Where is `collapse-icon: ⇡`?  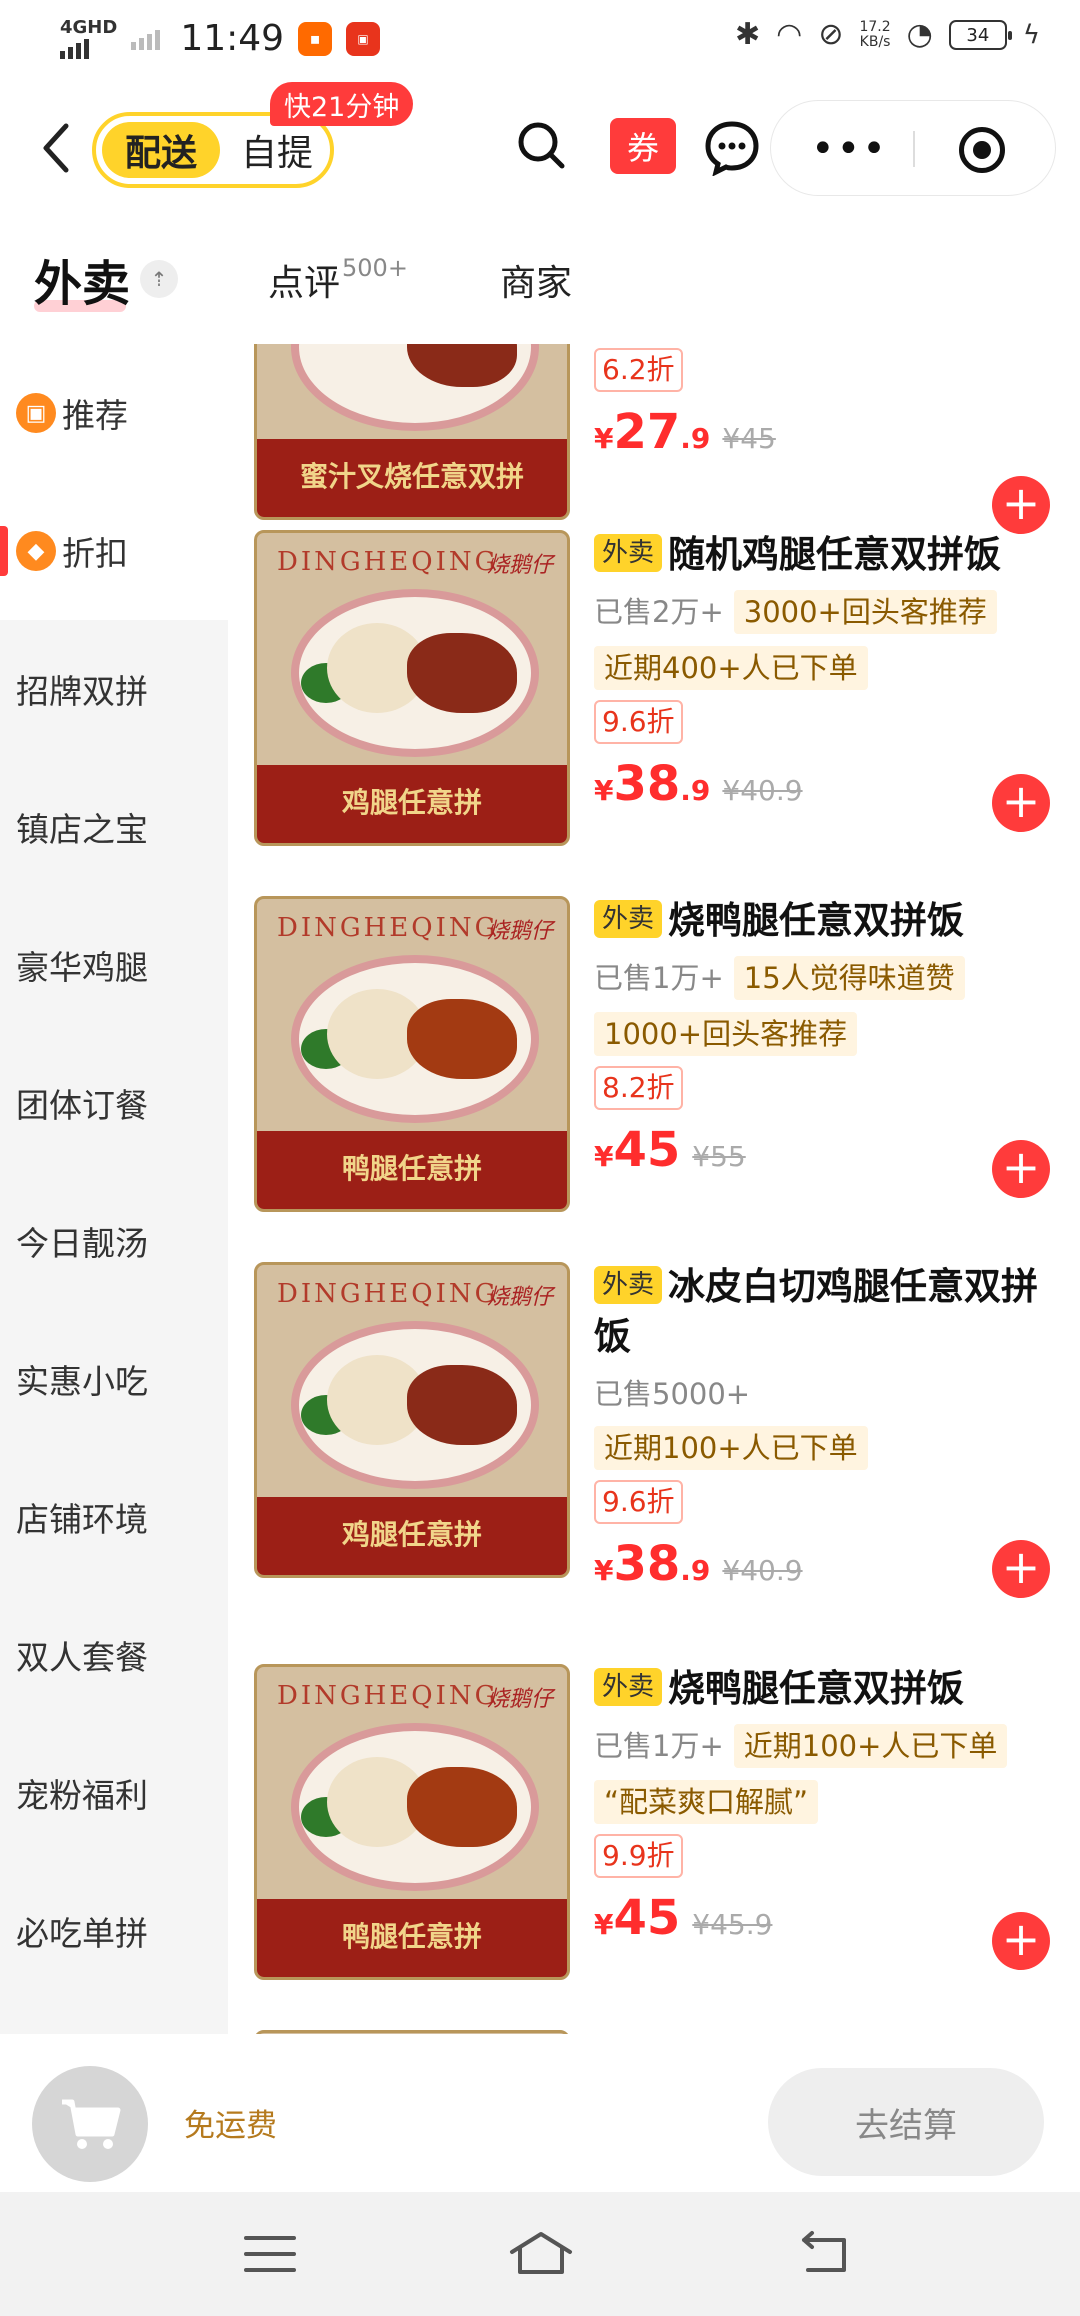
collapse-icon: ⇡ is located at coordinates (159, 279).